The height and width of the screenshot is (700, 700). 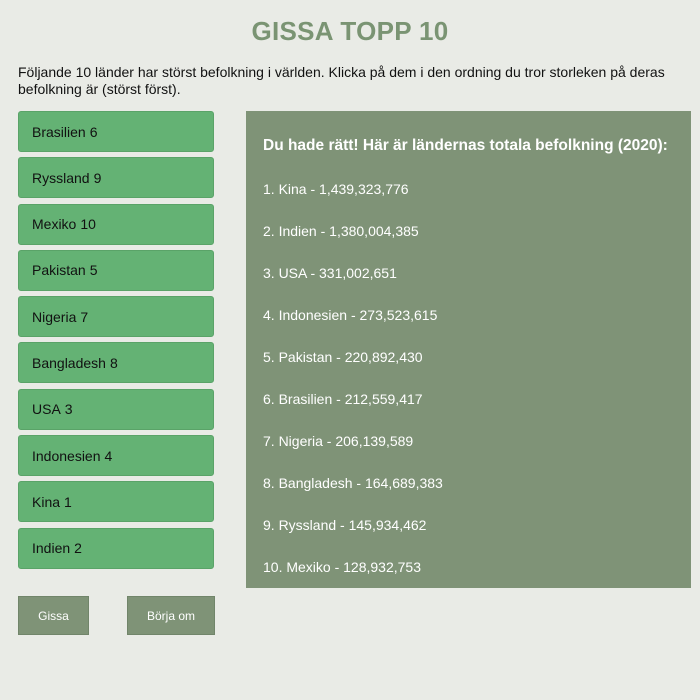 What do you see at coordinates (116, 317) in the screenshot?
I see `country-button-nigeria: Nigeria 7` at bounding box center [116, 317].